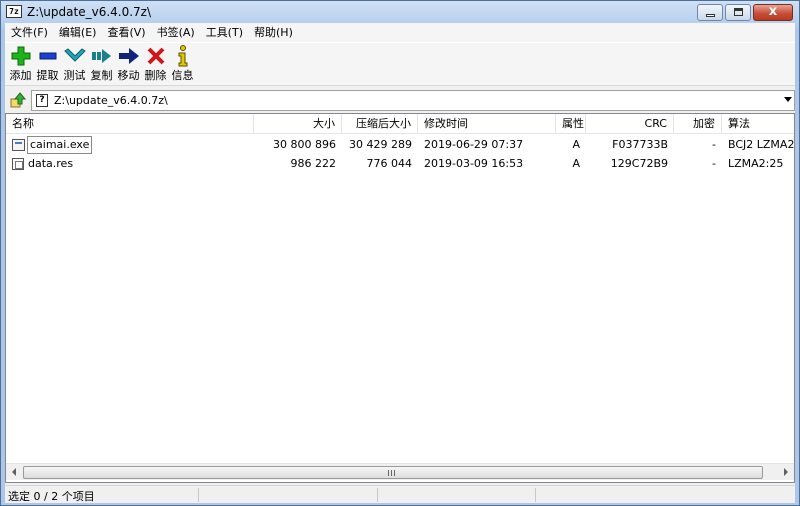 Image resolution: width=800 pixels, height=506 pixels. What do you see at coordinates (785, 472) in the screenshot?
I see `scroll-right-button` at bounding box center [785, 472].